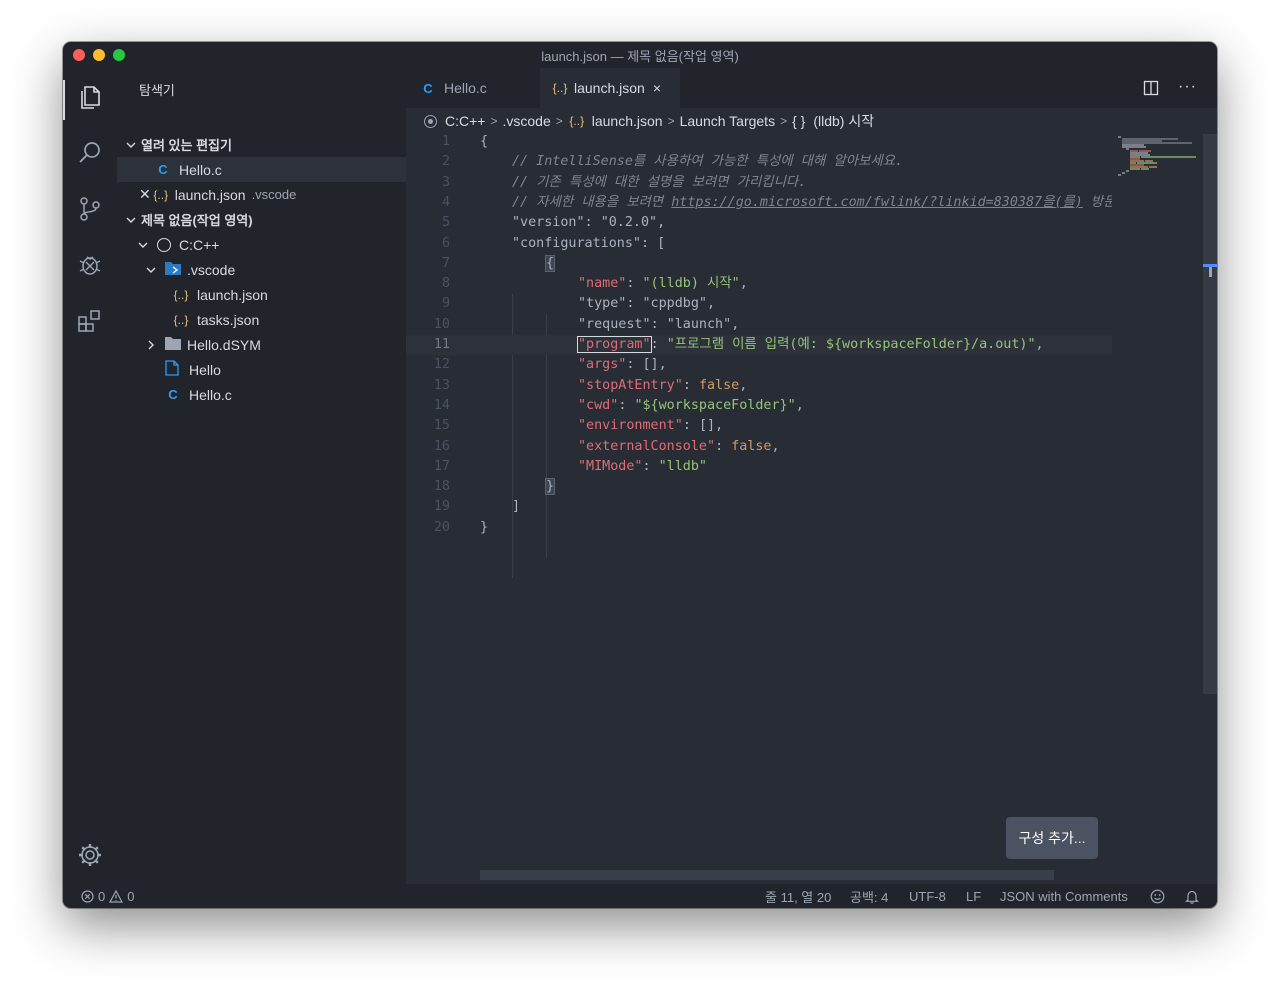 The image size is (1280, 991). Describe the element at coordinates (784, 121) in the screenshot. I see `chevron-right-icon: >` at that location.